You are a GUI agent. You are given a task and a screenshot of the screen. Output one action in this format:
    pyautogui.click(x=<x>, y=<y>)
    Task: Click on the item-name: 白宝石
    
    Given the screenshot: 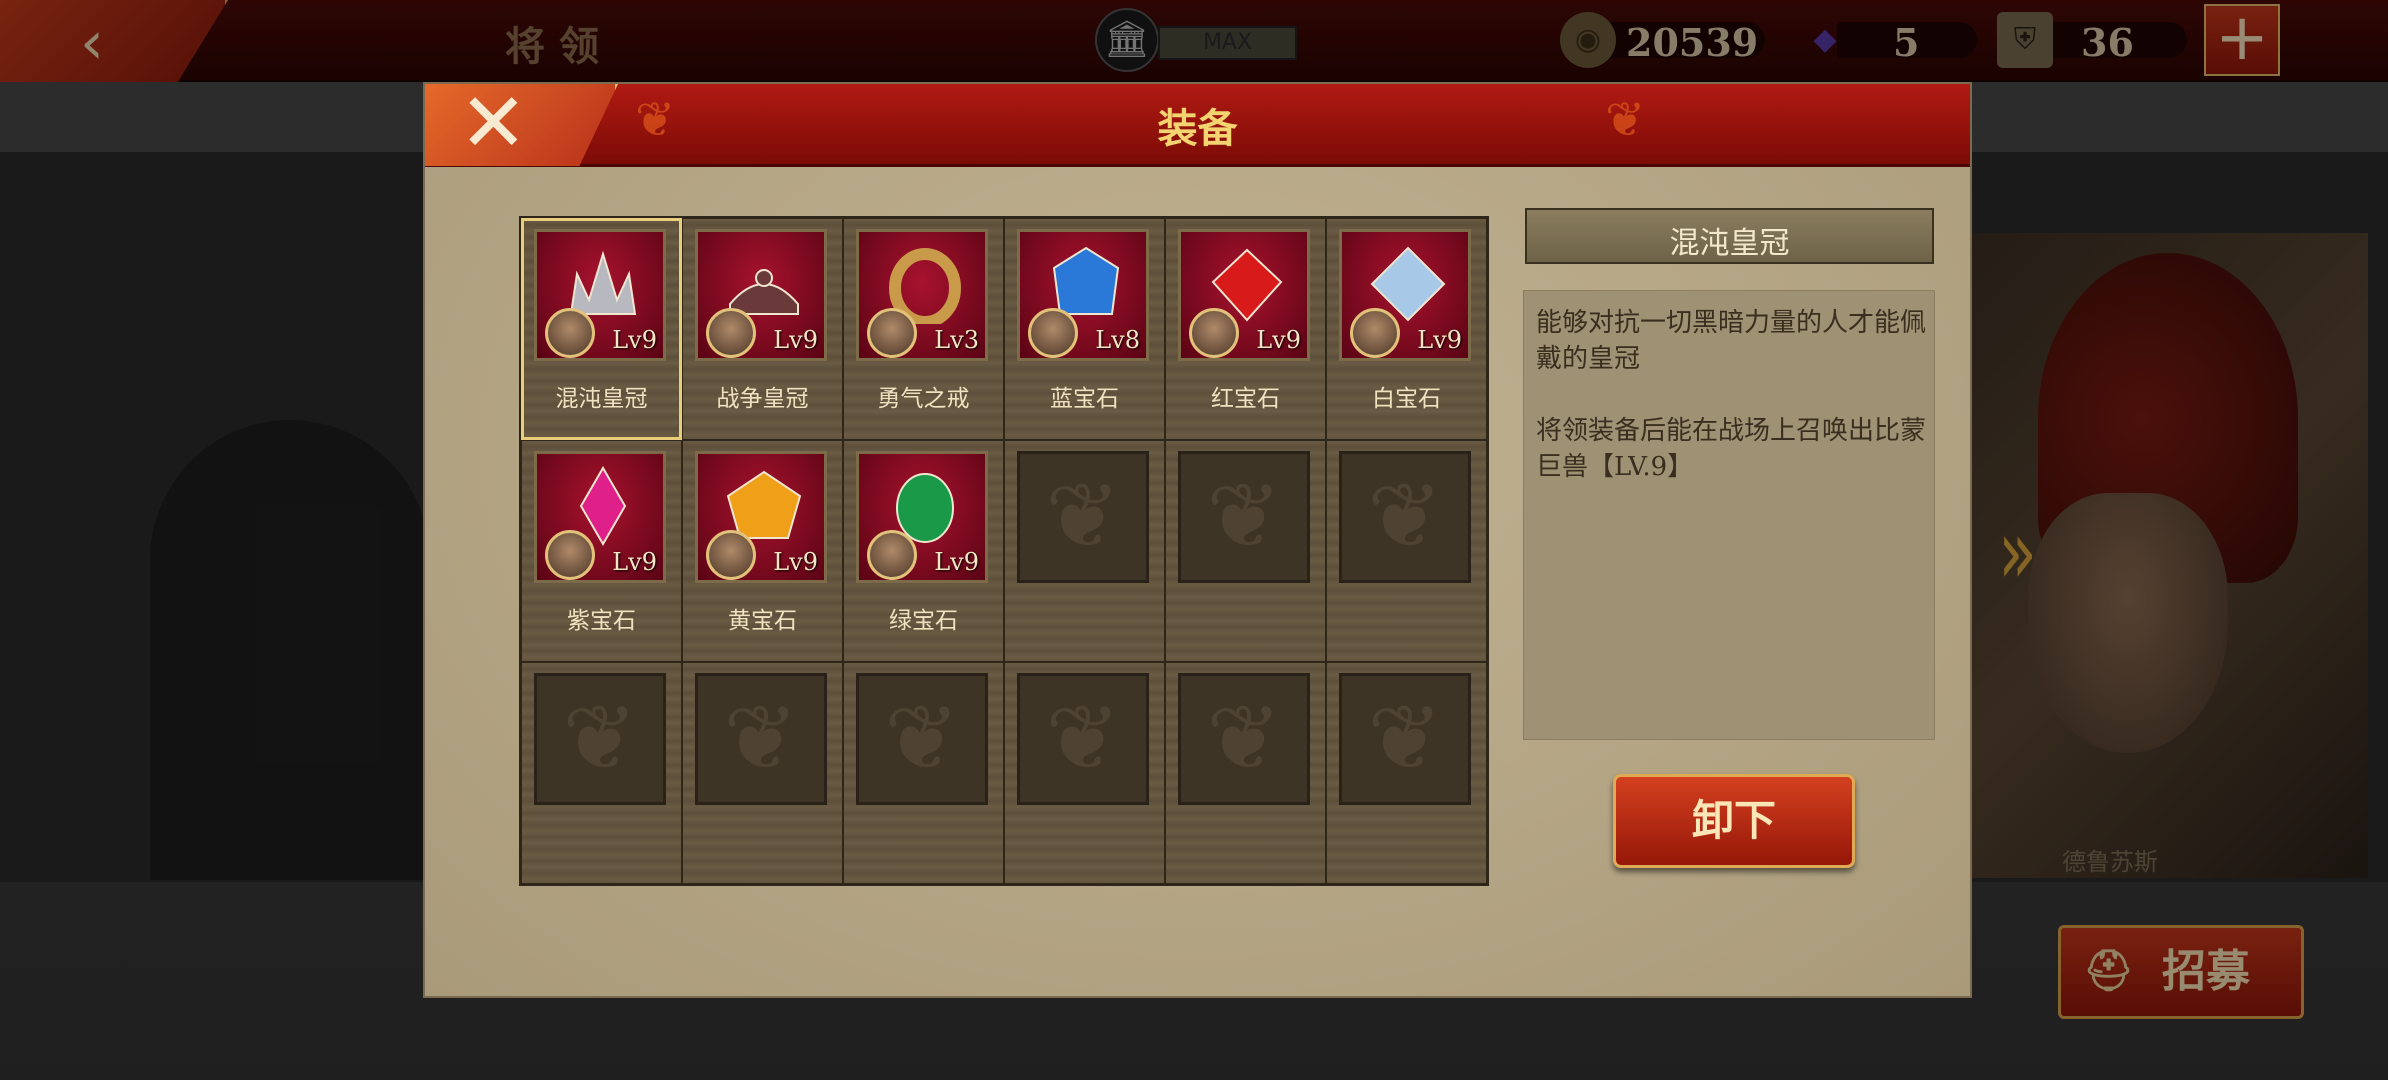 What is the action you would take?
    pyautogui.click(x=1406, y=399)
    